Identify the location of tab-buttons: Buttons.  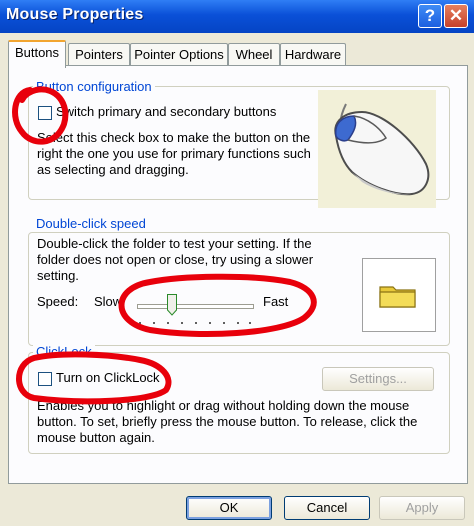
(37, 54).